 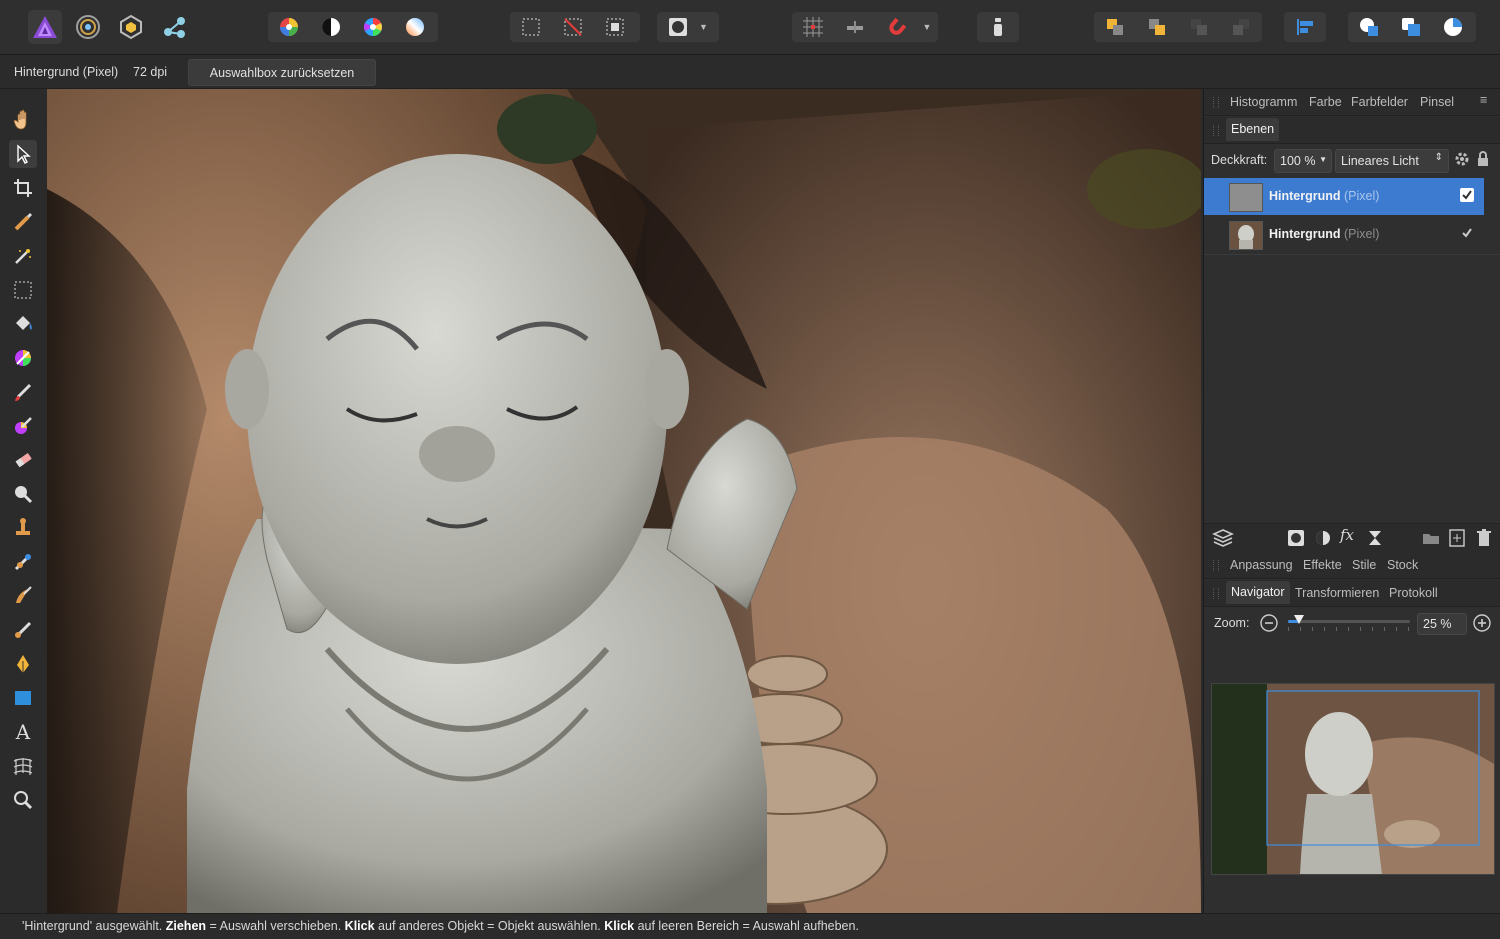 I want to click on layers-stack-icon, so click(x=1223, y=539).